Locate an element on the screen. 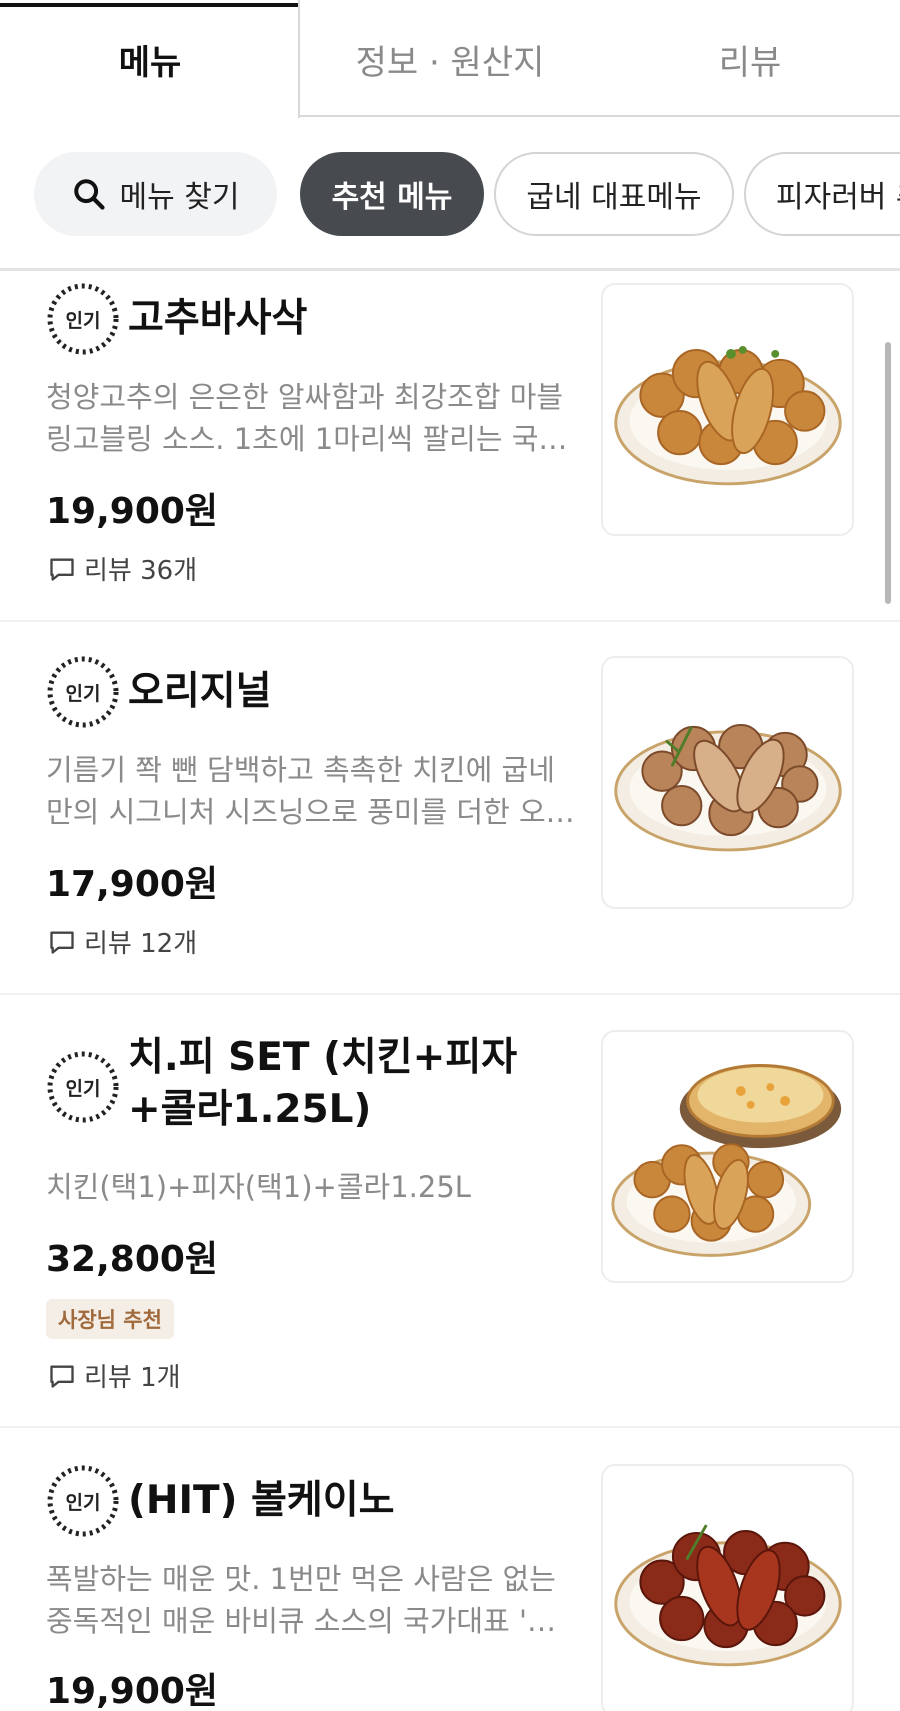 This screenshot has height=1711, width=900. menu-item-review: 리뷰 12개 is located at coordinates (122, 941).